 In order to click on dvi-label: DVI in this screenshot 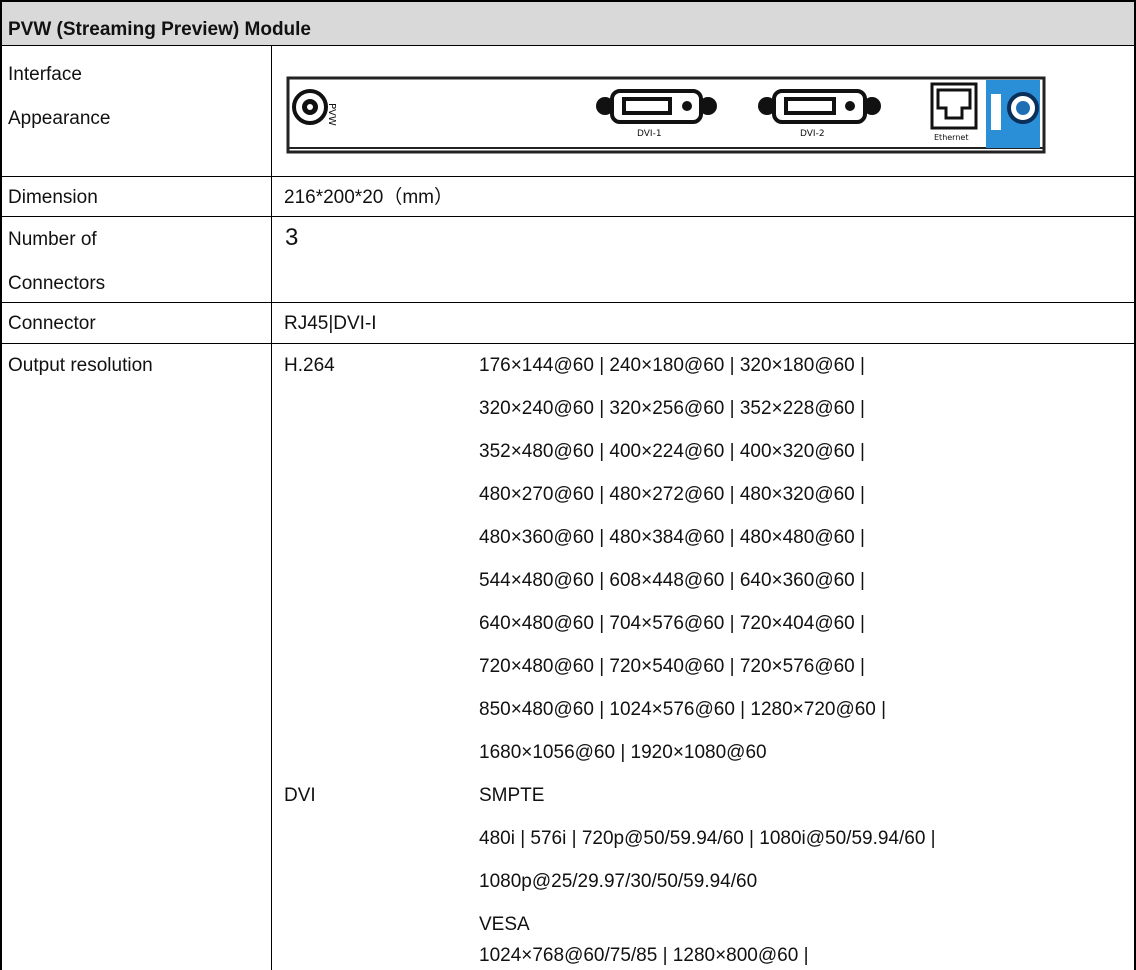, I will do `click(300, 795)`.